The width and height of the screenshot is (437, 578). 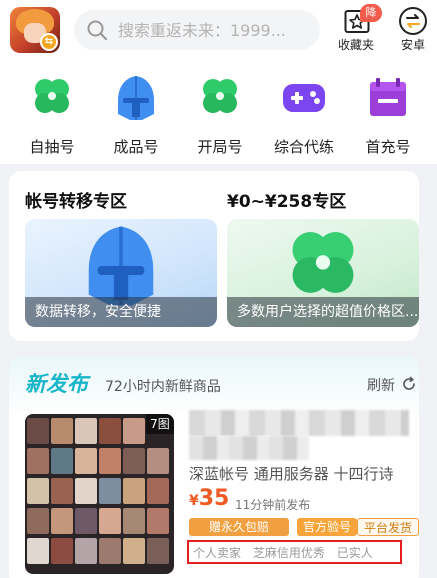 What do you see at coordinates (99, 494) in the screenshot?
I see `listing-thumbnail: 7图` at bounding box center [99, 494].